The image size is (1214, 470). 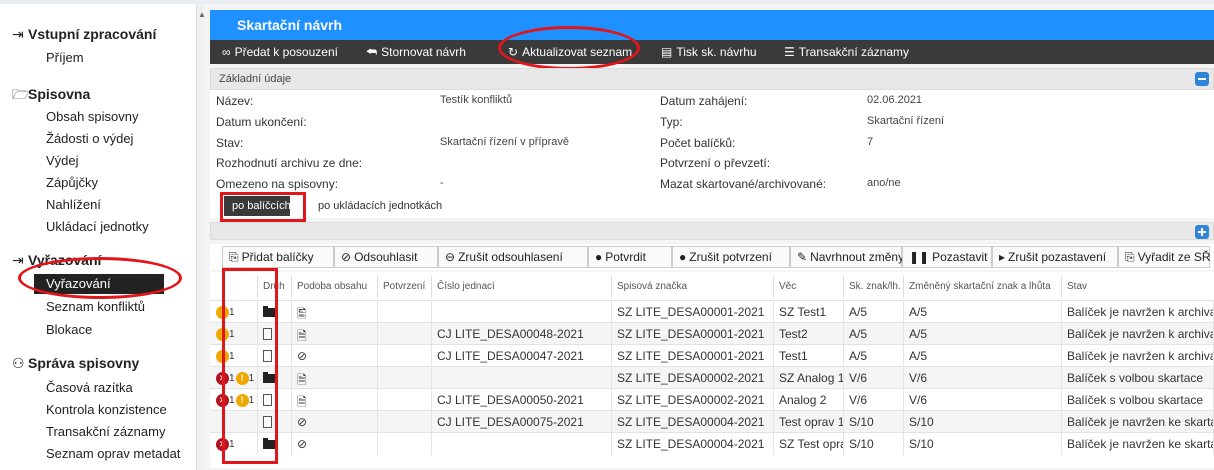 What do you see at coordinates (802, 257) in the screenshot?
I see `edit-icon: ✎` at bounding box center [802, 257].